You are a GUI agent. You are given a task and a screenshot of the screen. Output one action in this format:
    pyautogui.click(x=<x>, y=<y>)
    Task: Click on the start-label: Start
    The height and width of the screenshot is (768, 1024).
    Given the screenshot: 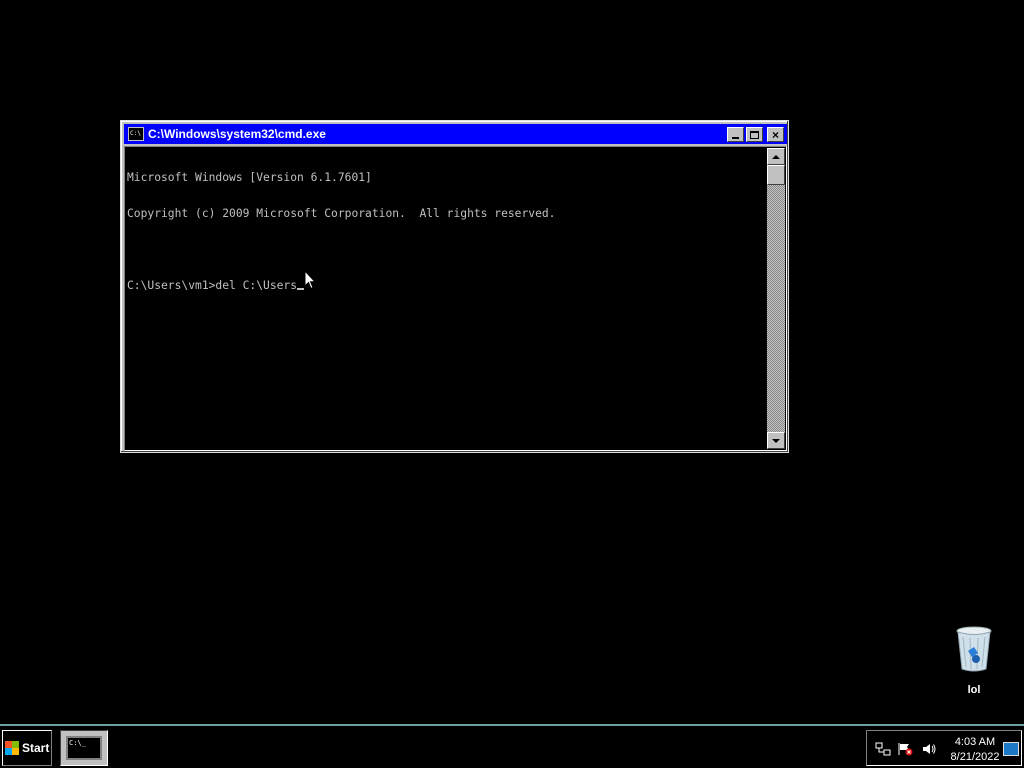 What is the action you would take?
    pyautogui.click(x=36, y=748)
    